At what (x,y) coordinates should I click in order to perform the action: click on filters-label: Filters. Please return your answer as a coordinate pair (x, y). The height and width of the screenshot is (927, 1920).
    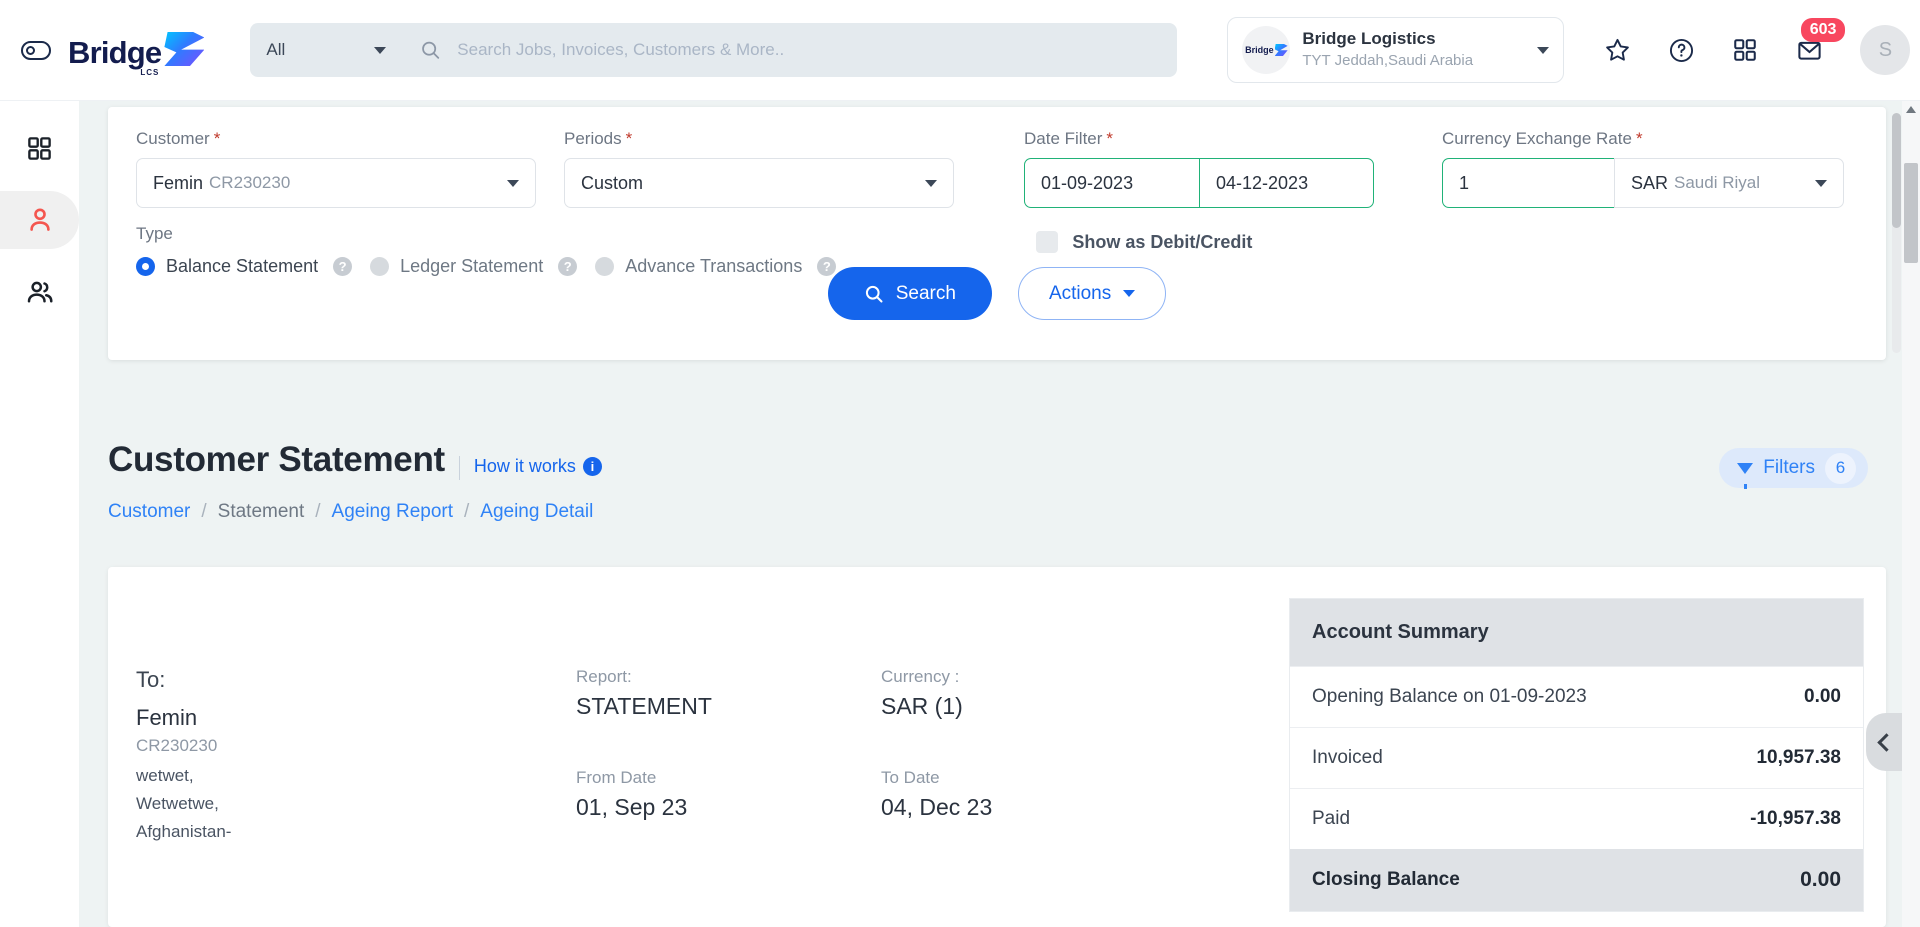
    Looking at the image, I should click on (1789, 467).